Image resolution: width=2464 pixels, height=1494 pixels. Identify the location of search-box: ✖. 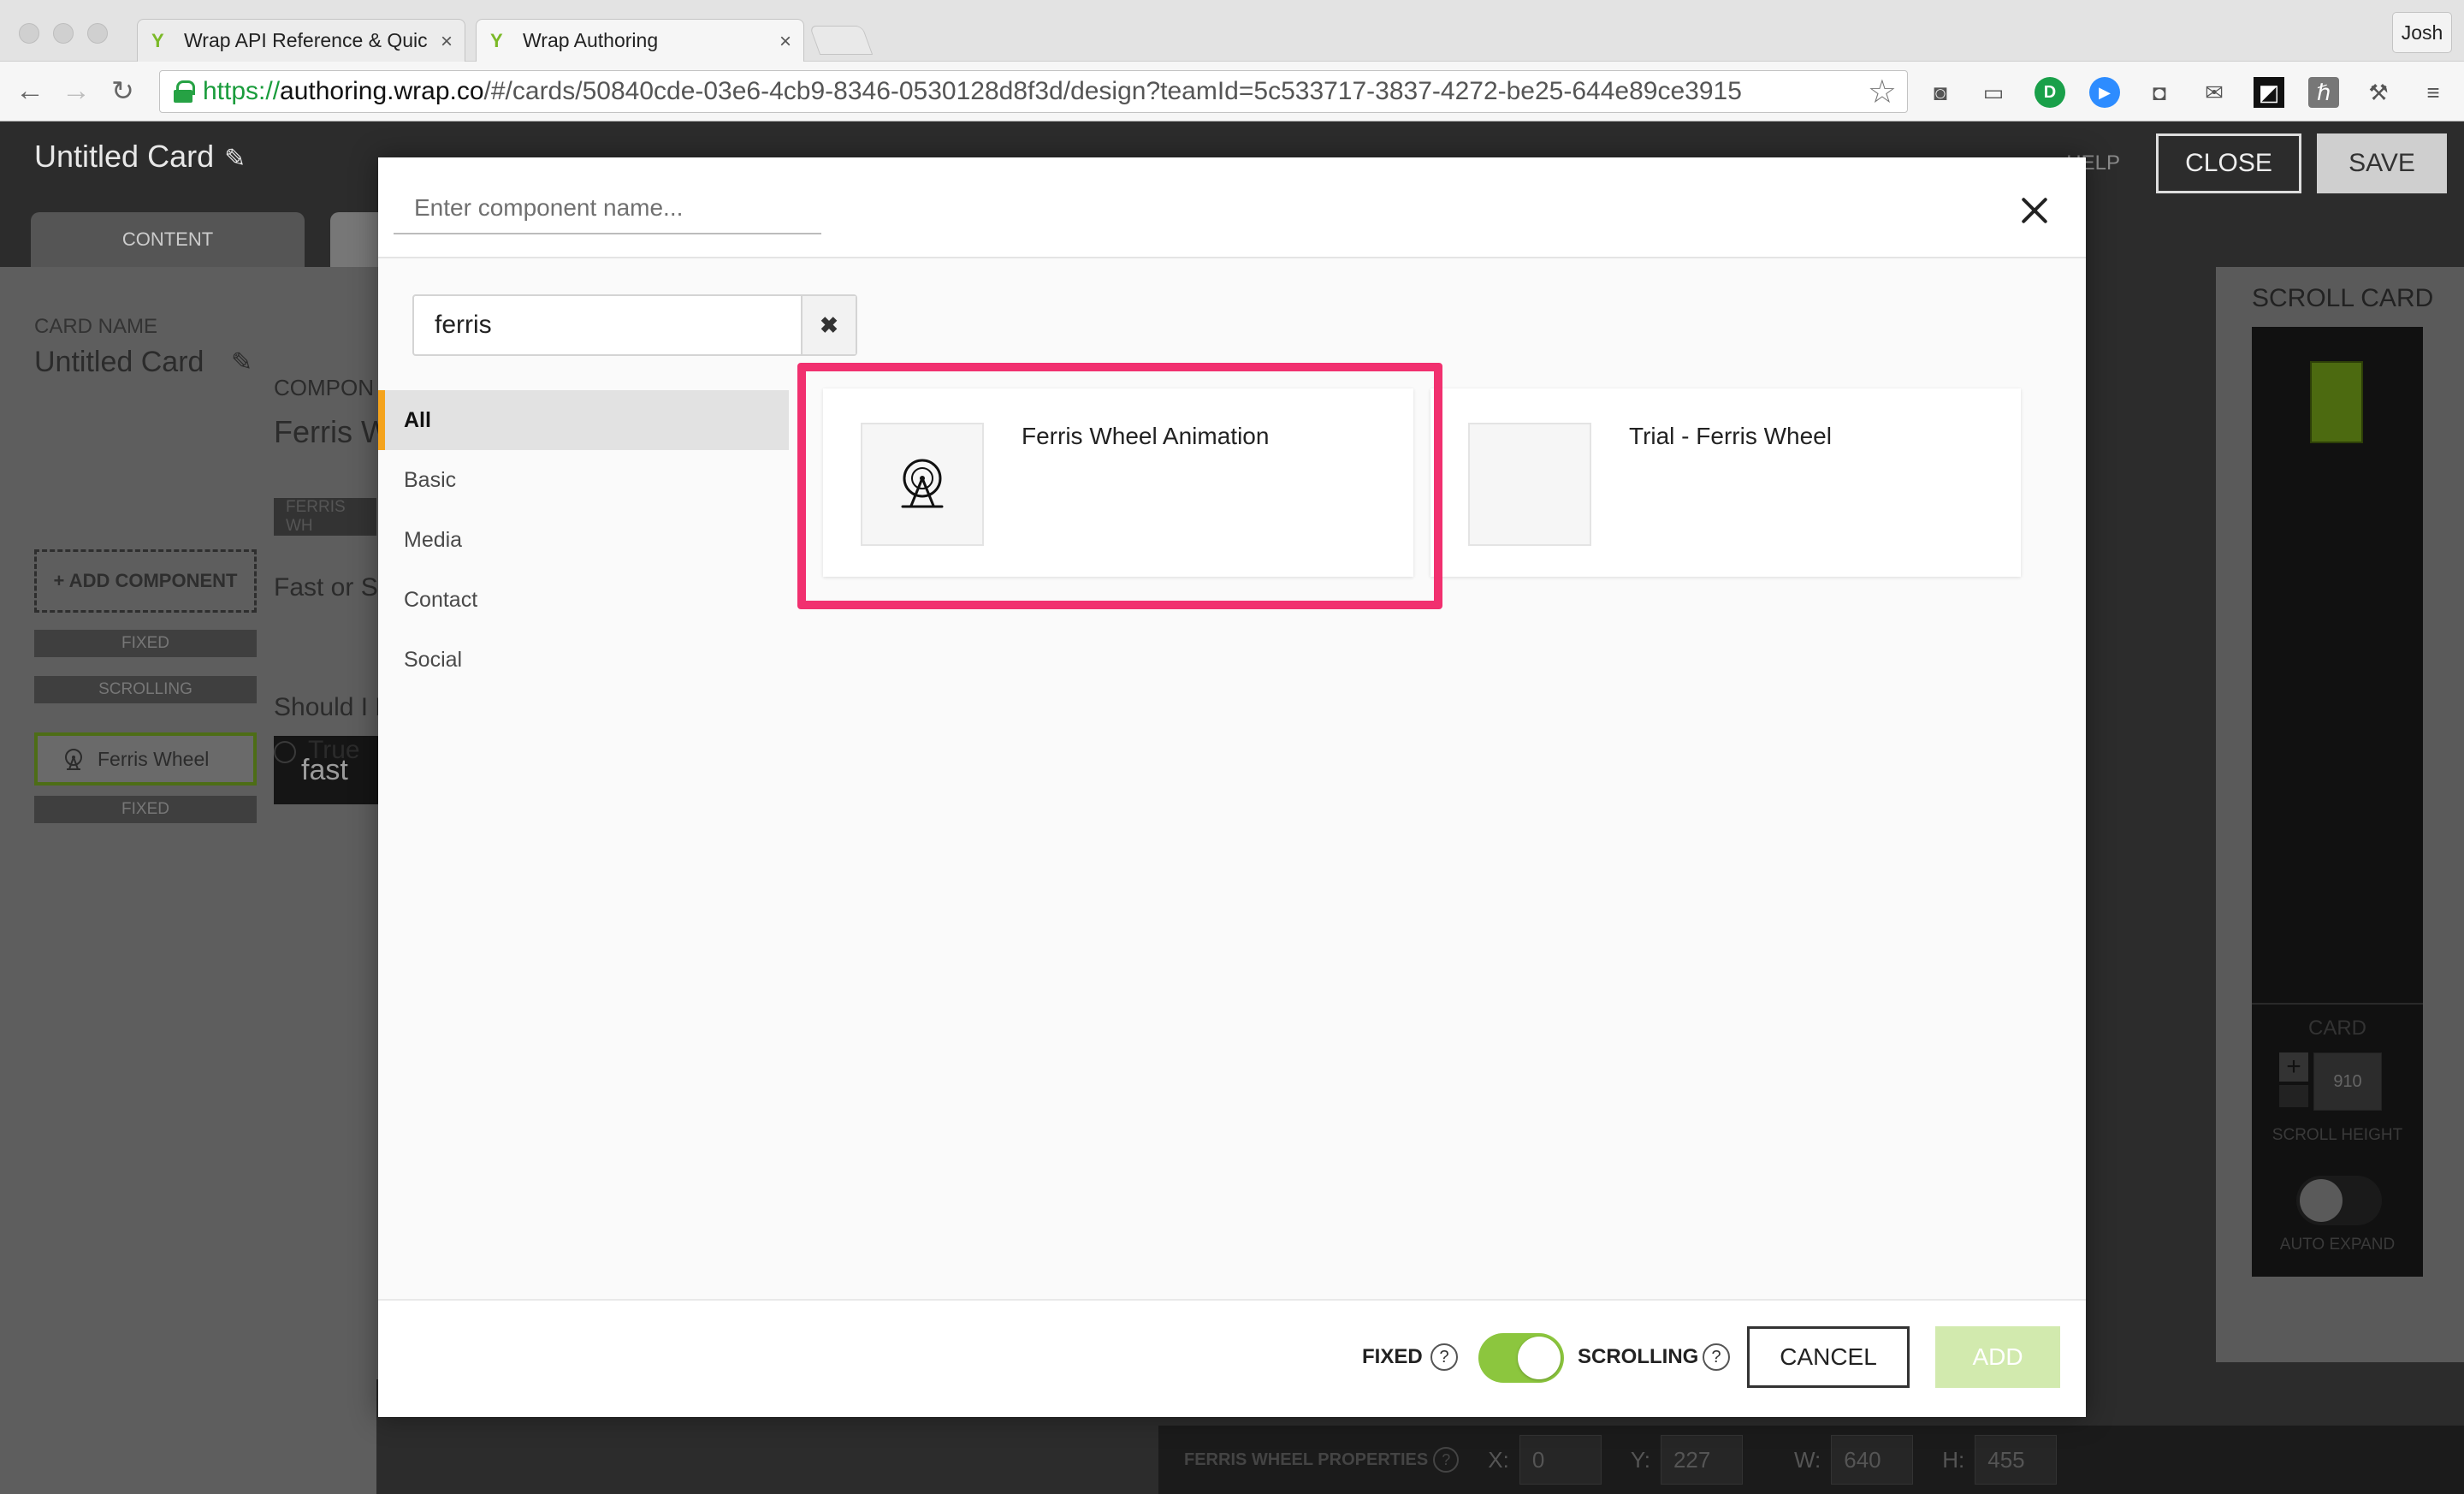
(634, 325).